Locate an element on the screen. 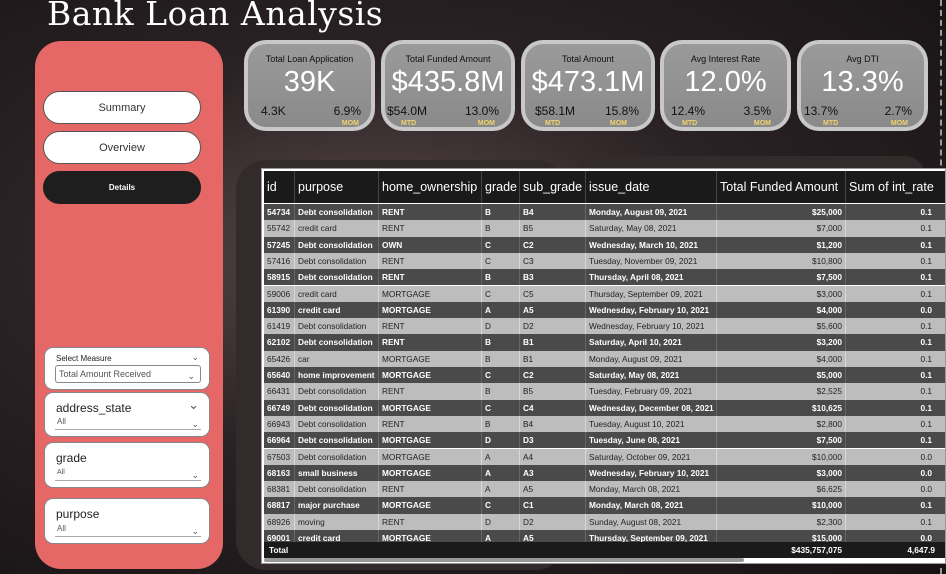  cell-purpose: moving is located at coordinates (336, 521).